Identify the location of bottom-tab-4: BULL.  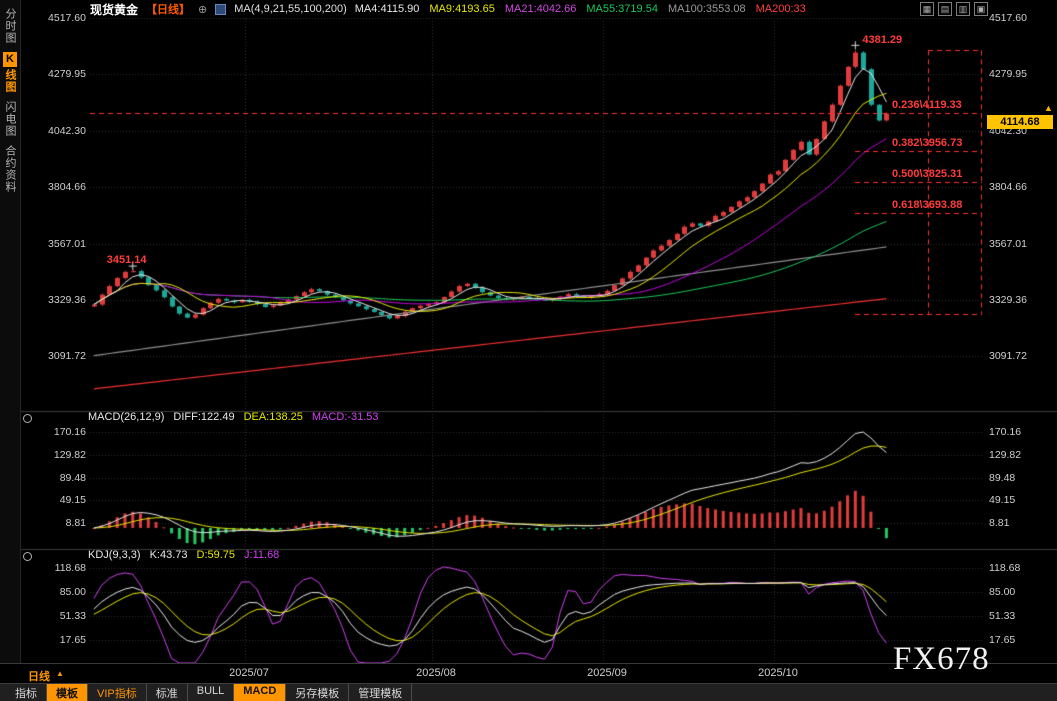
(211, 692).